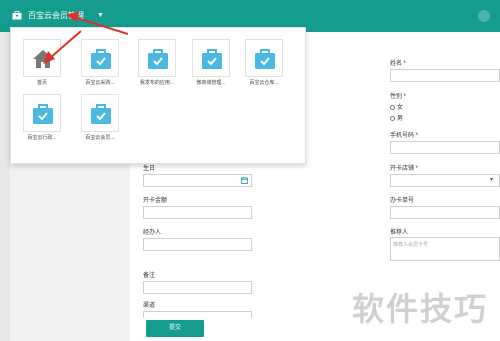 This screenshot has height=341, width=500. Describe the element at coordinates (197, 244) in the screenshot. I see `handler-input` at that location.